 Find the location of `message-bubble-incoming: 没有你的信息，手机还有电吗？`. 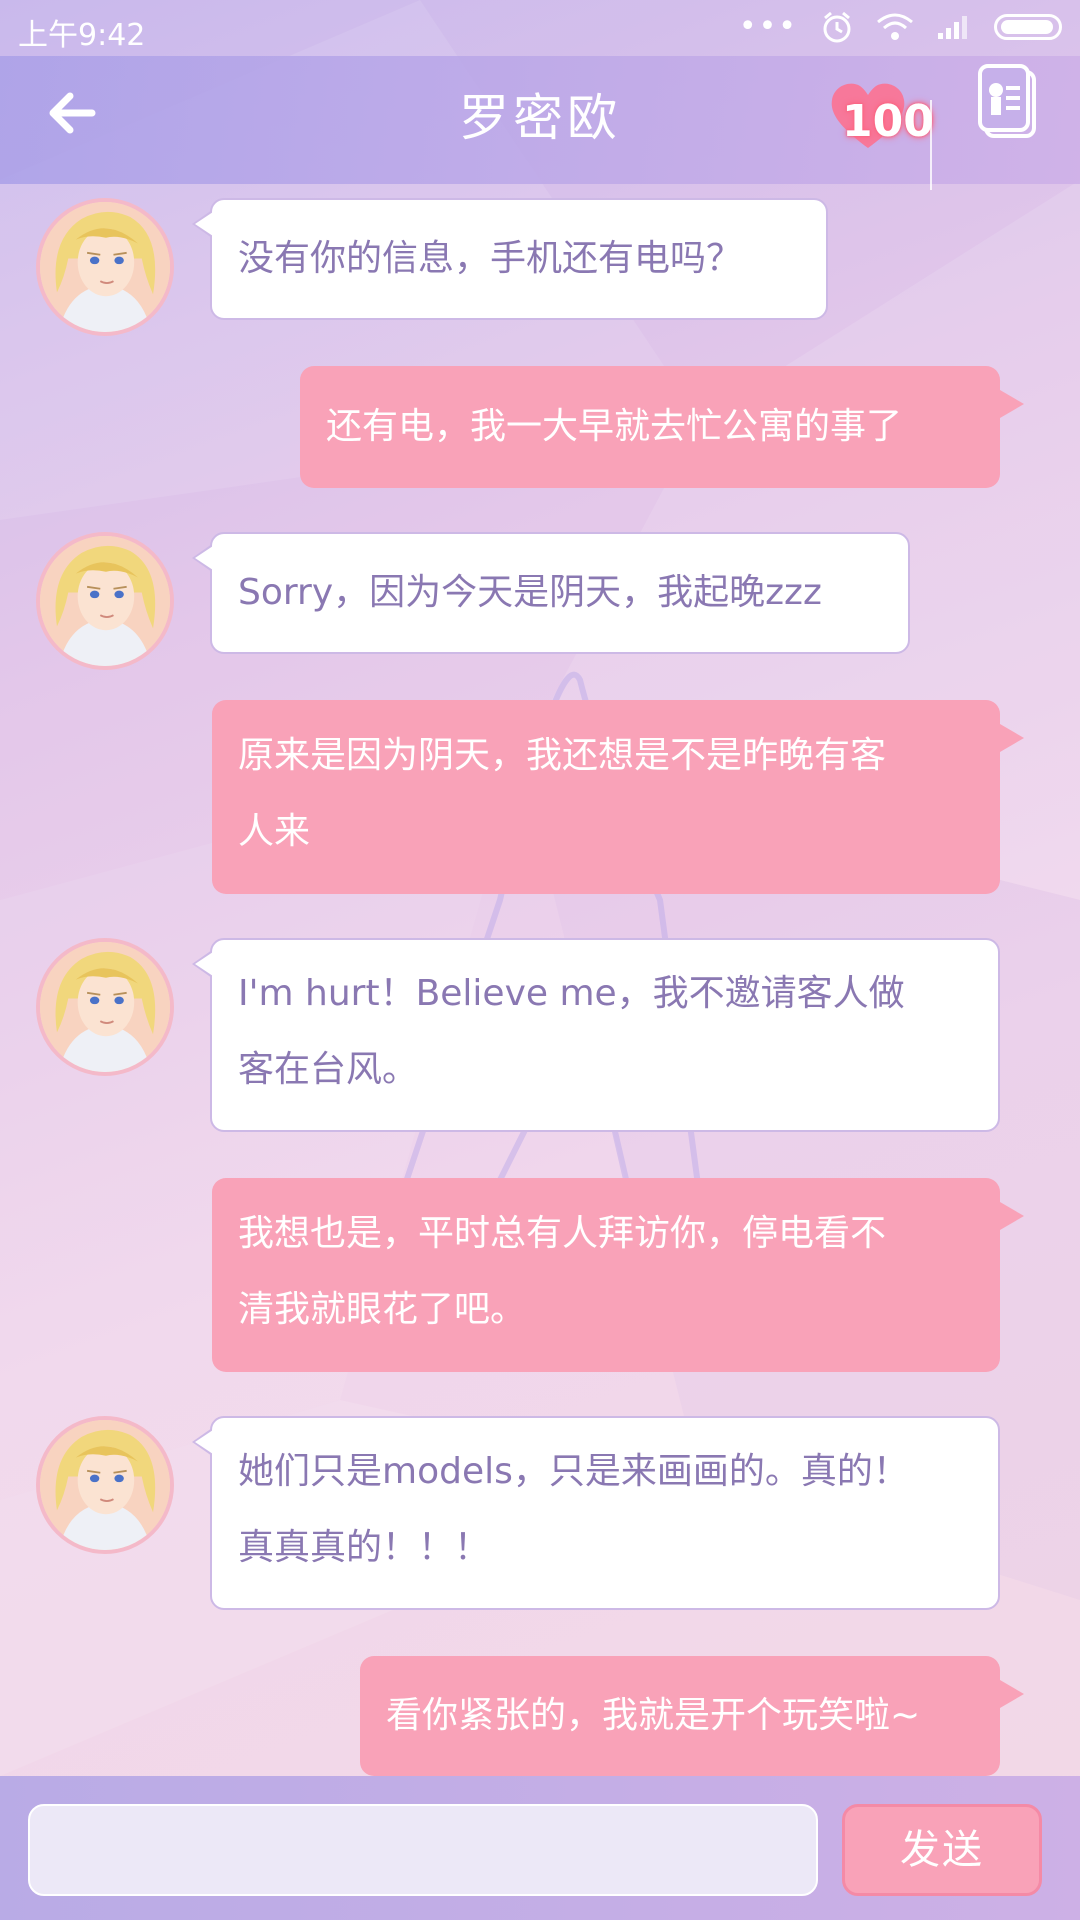

message-bubble-incoming: 没有你的信息，手机还有电吗？ is located at coordinates (510, 259).